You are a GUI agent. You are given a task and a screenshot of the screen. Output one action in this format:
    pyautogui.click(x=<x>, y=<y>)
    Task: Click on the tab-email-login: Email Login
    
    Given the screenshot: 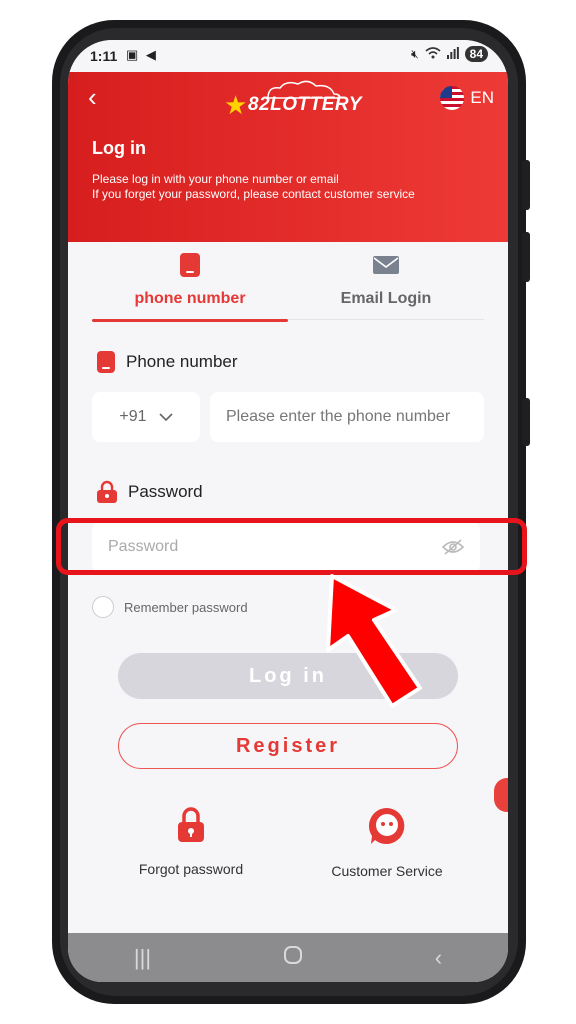 What is the action you would take?
    pyautogui.click(x=386, y=285)
    